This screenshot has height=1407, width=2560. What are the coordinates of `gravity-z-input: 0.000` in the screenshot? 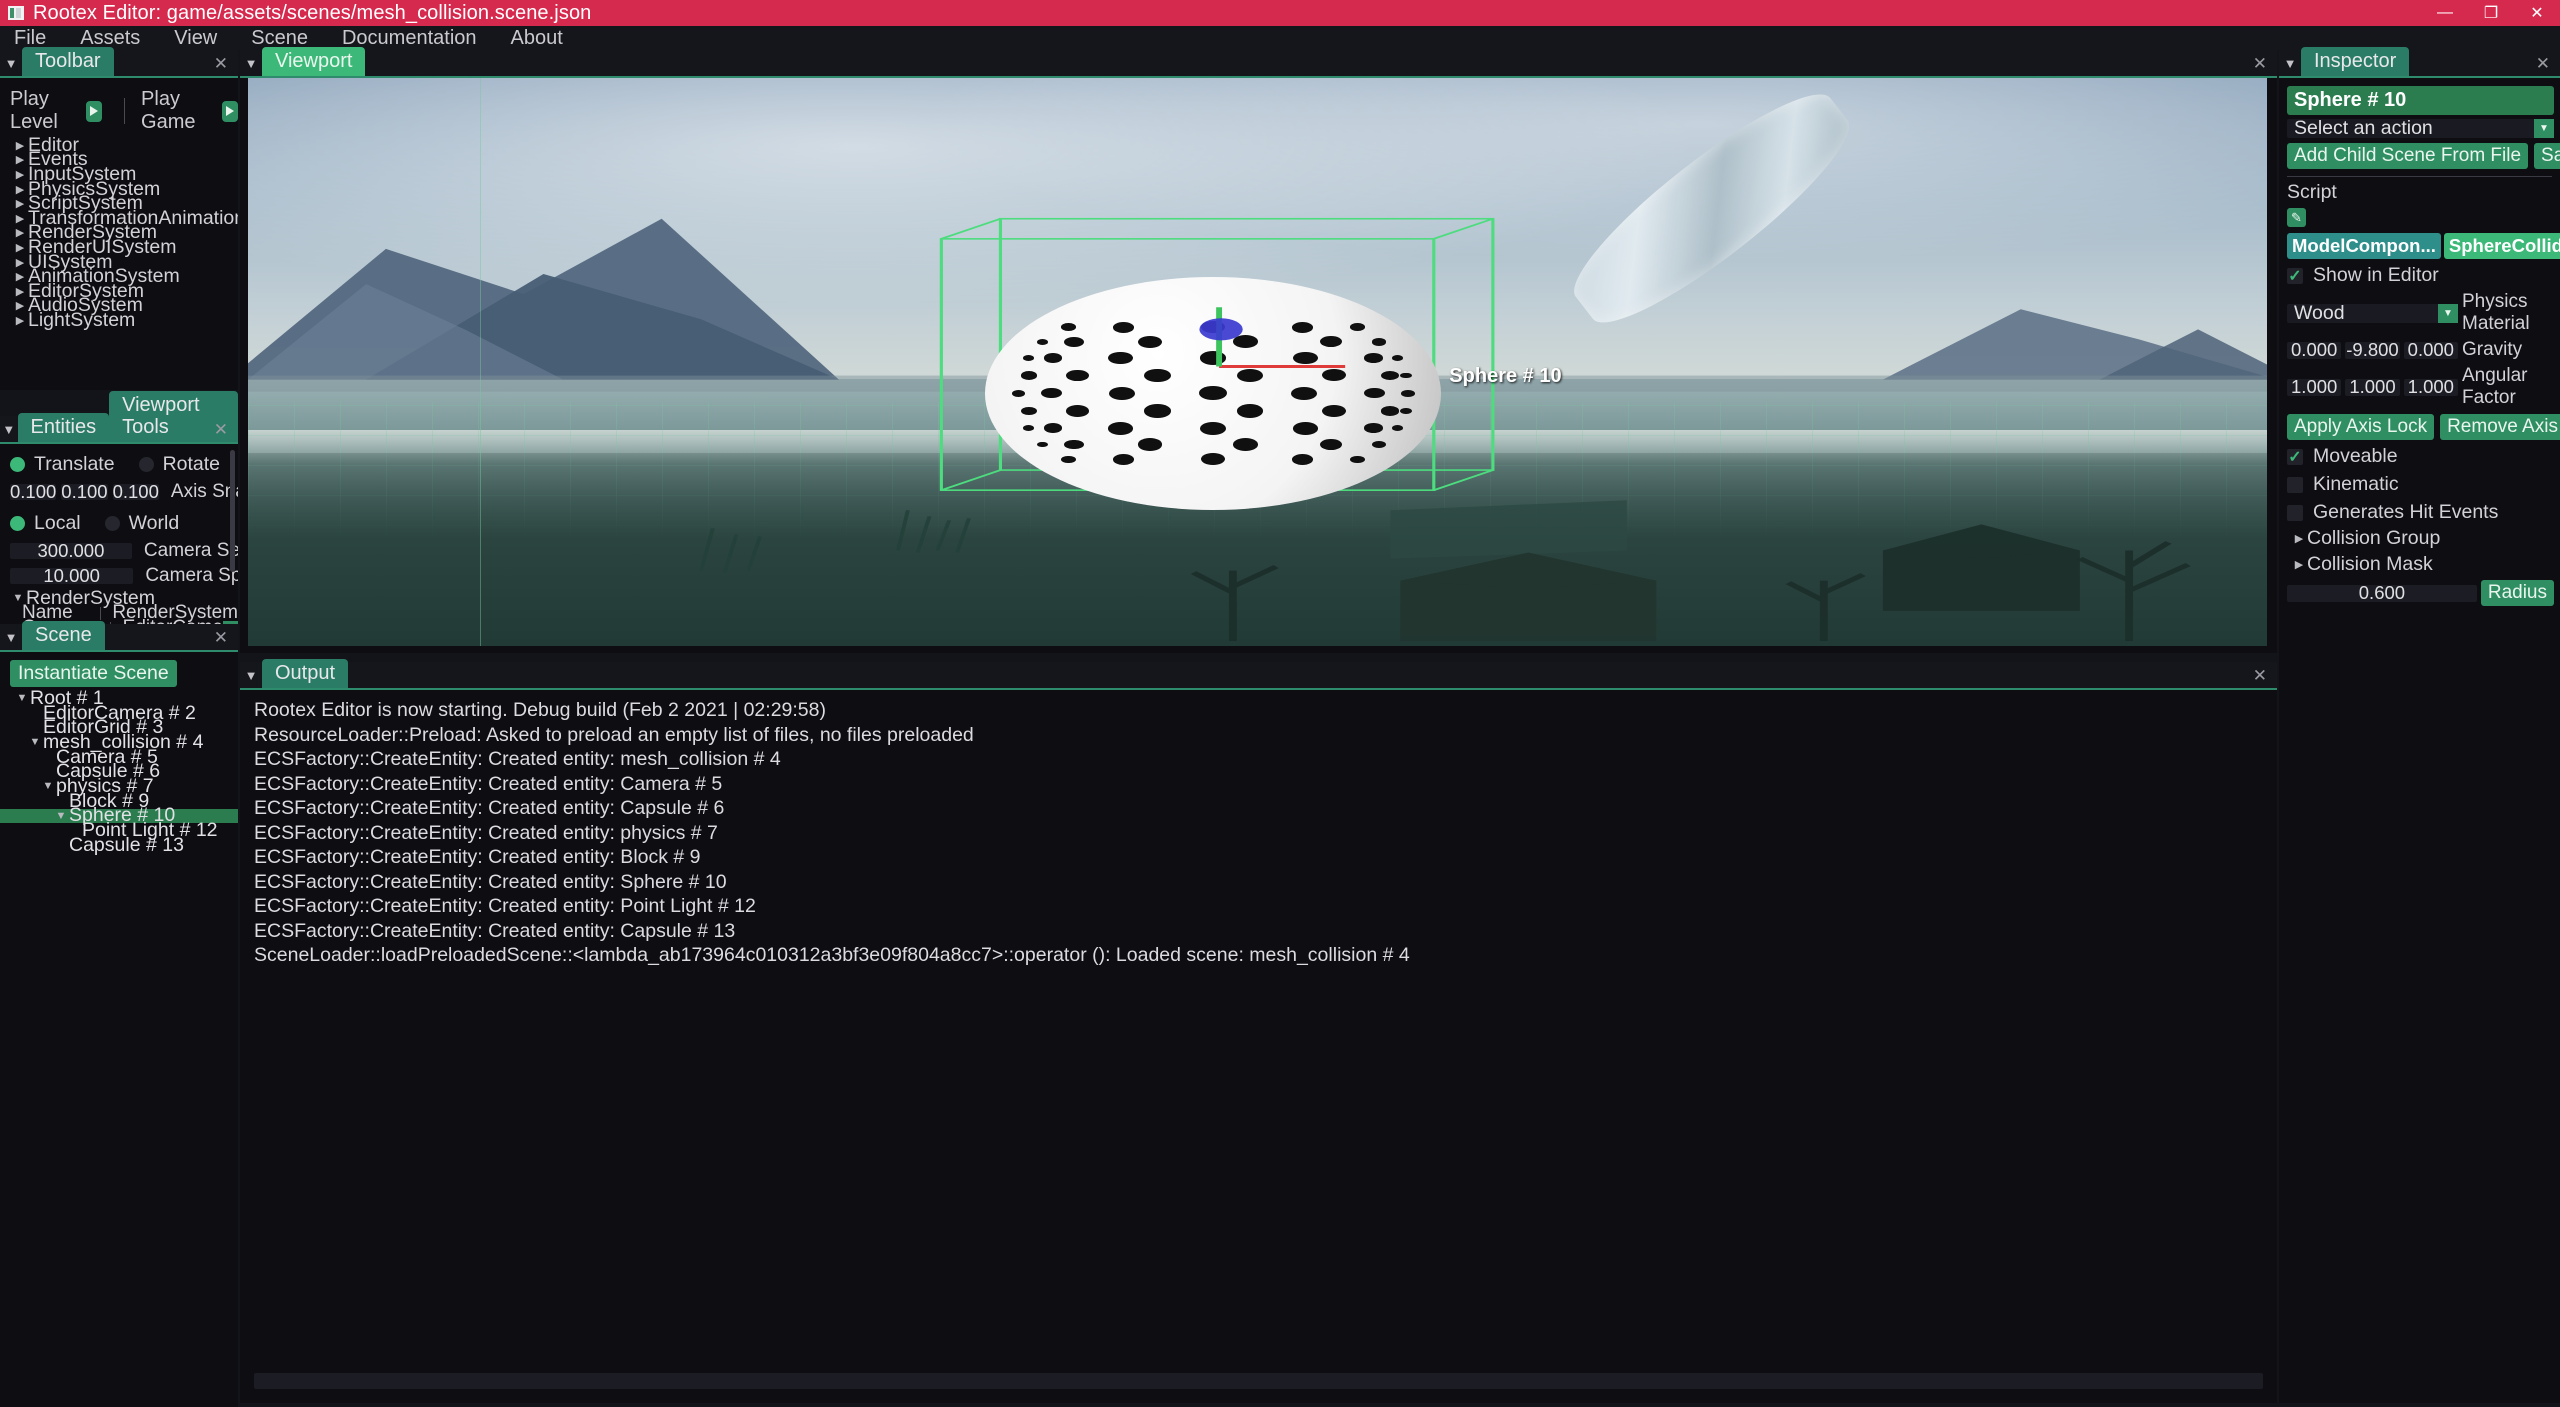 It's located at (2430, 349).